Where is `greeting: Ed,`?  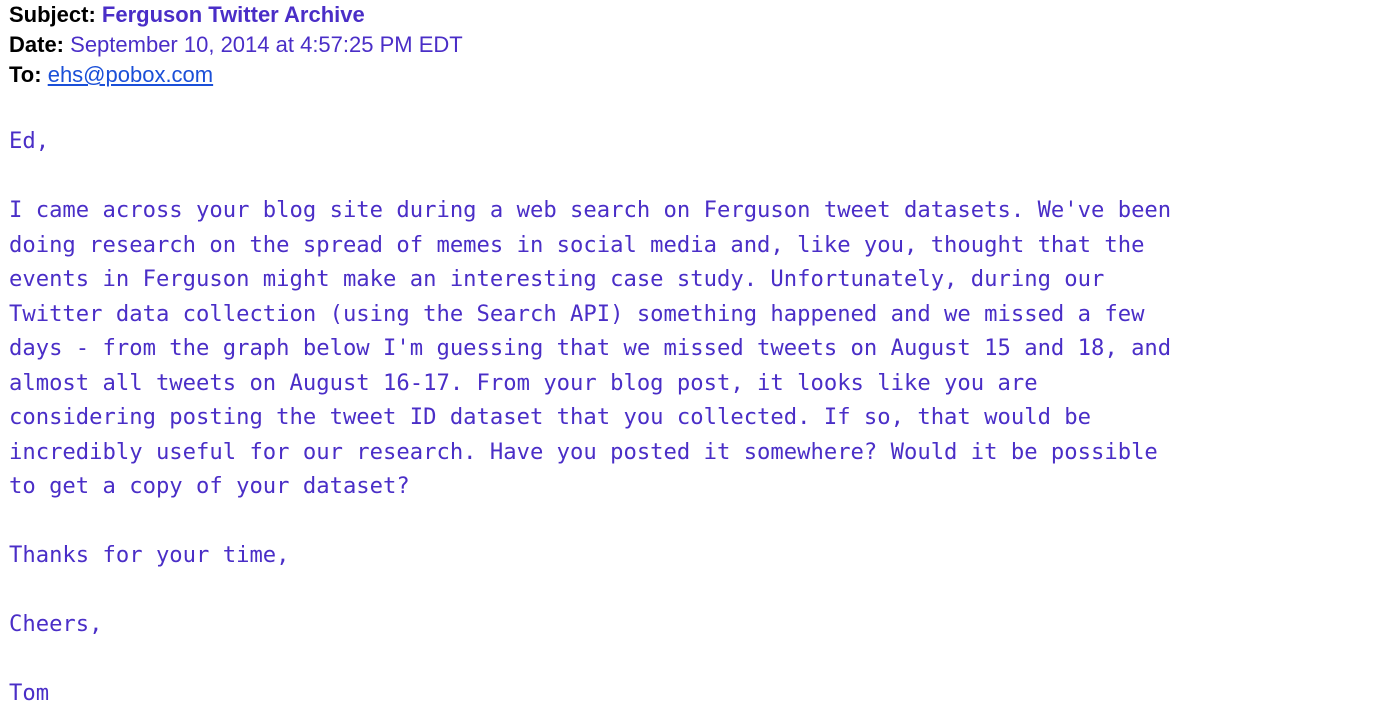
greeting: Ed, is located at coordinates (29, 141).